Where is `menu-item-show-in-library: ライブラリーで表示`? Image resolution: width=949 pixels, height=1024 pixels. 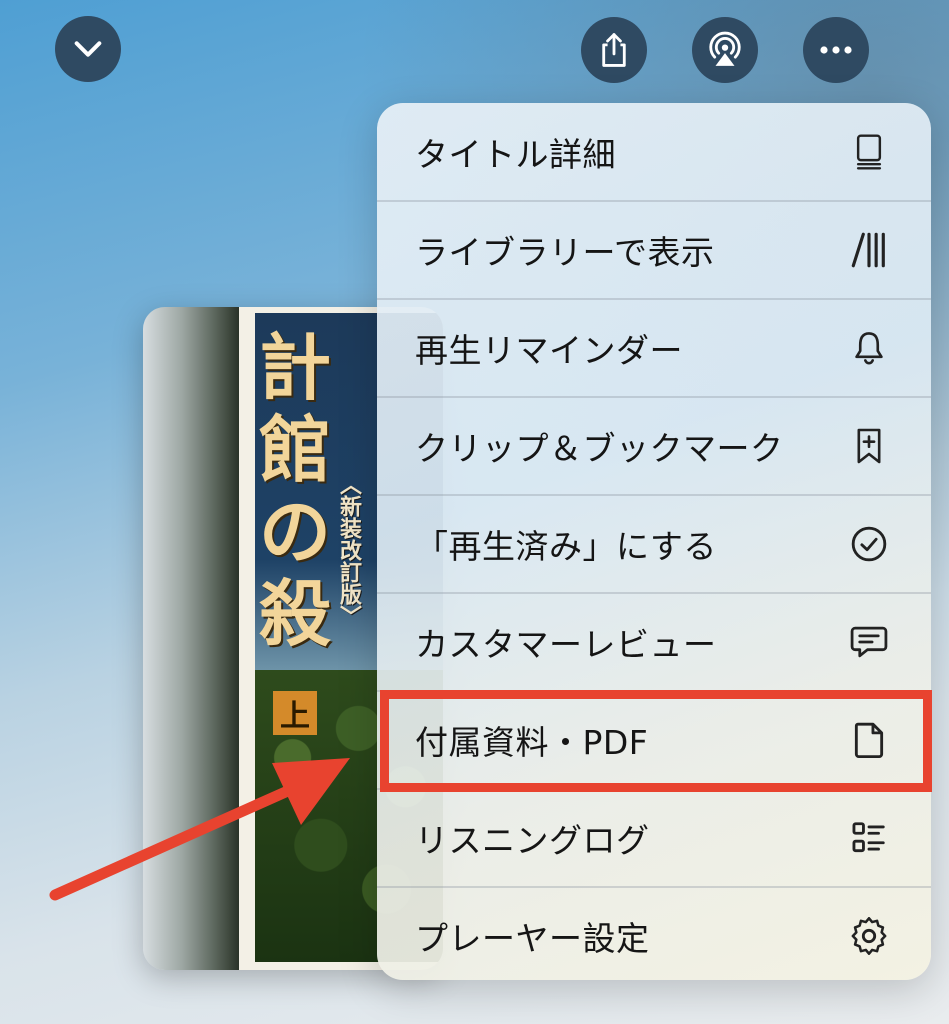
menu-item-show-in-library: ライブラリーで表示 is located at coordinates (654, 249).